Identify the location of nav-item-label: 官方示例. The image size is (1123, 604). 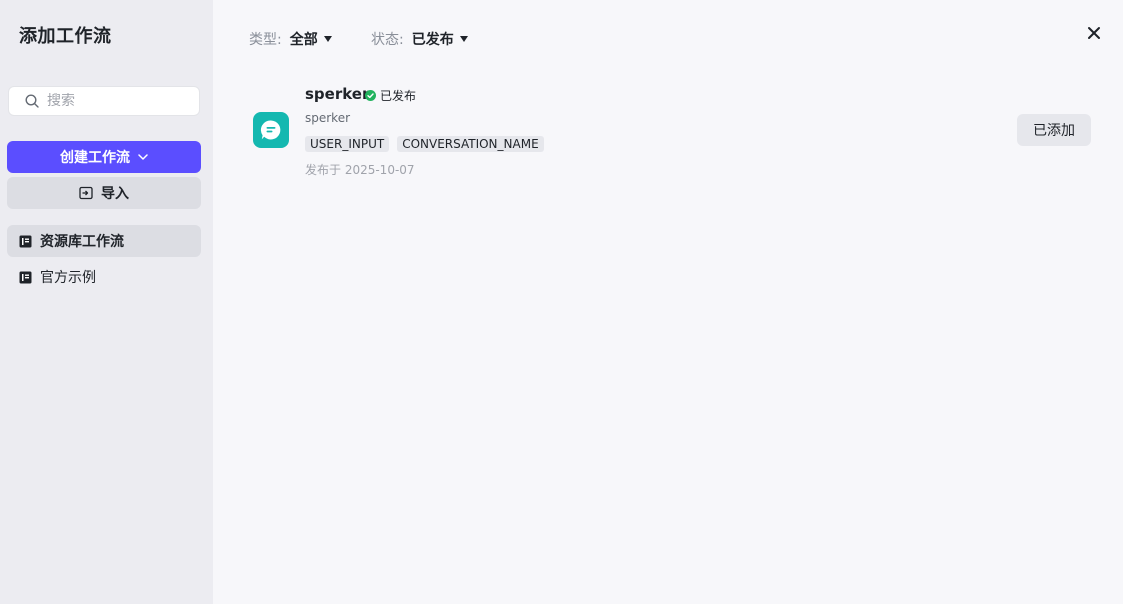
(68, 278).